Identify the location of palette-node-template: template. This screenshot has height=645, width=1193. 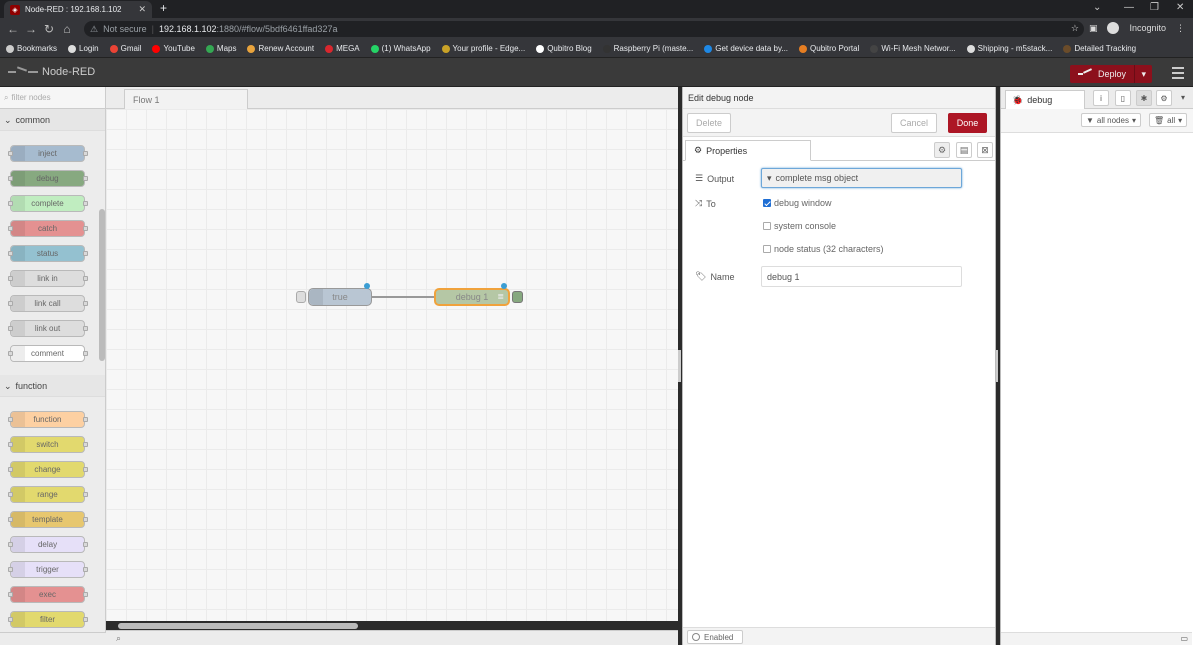
(48, 519).